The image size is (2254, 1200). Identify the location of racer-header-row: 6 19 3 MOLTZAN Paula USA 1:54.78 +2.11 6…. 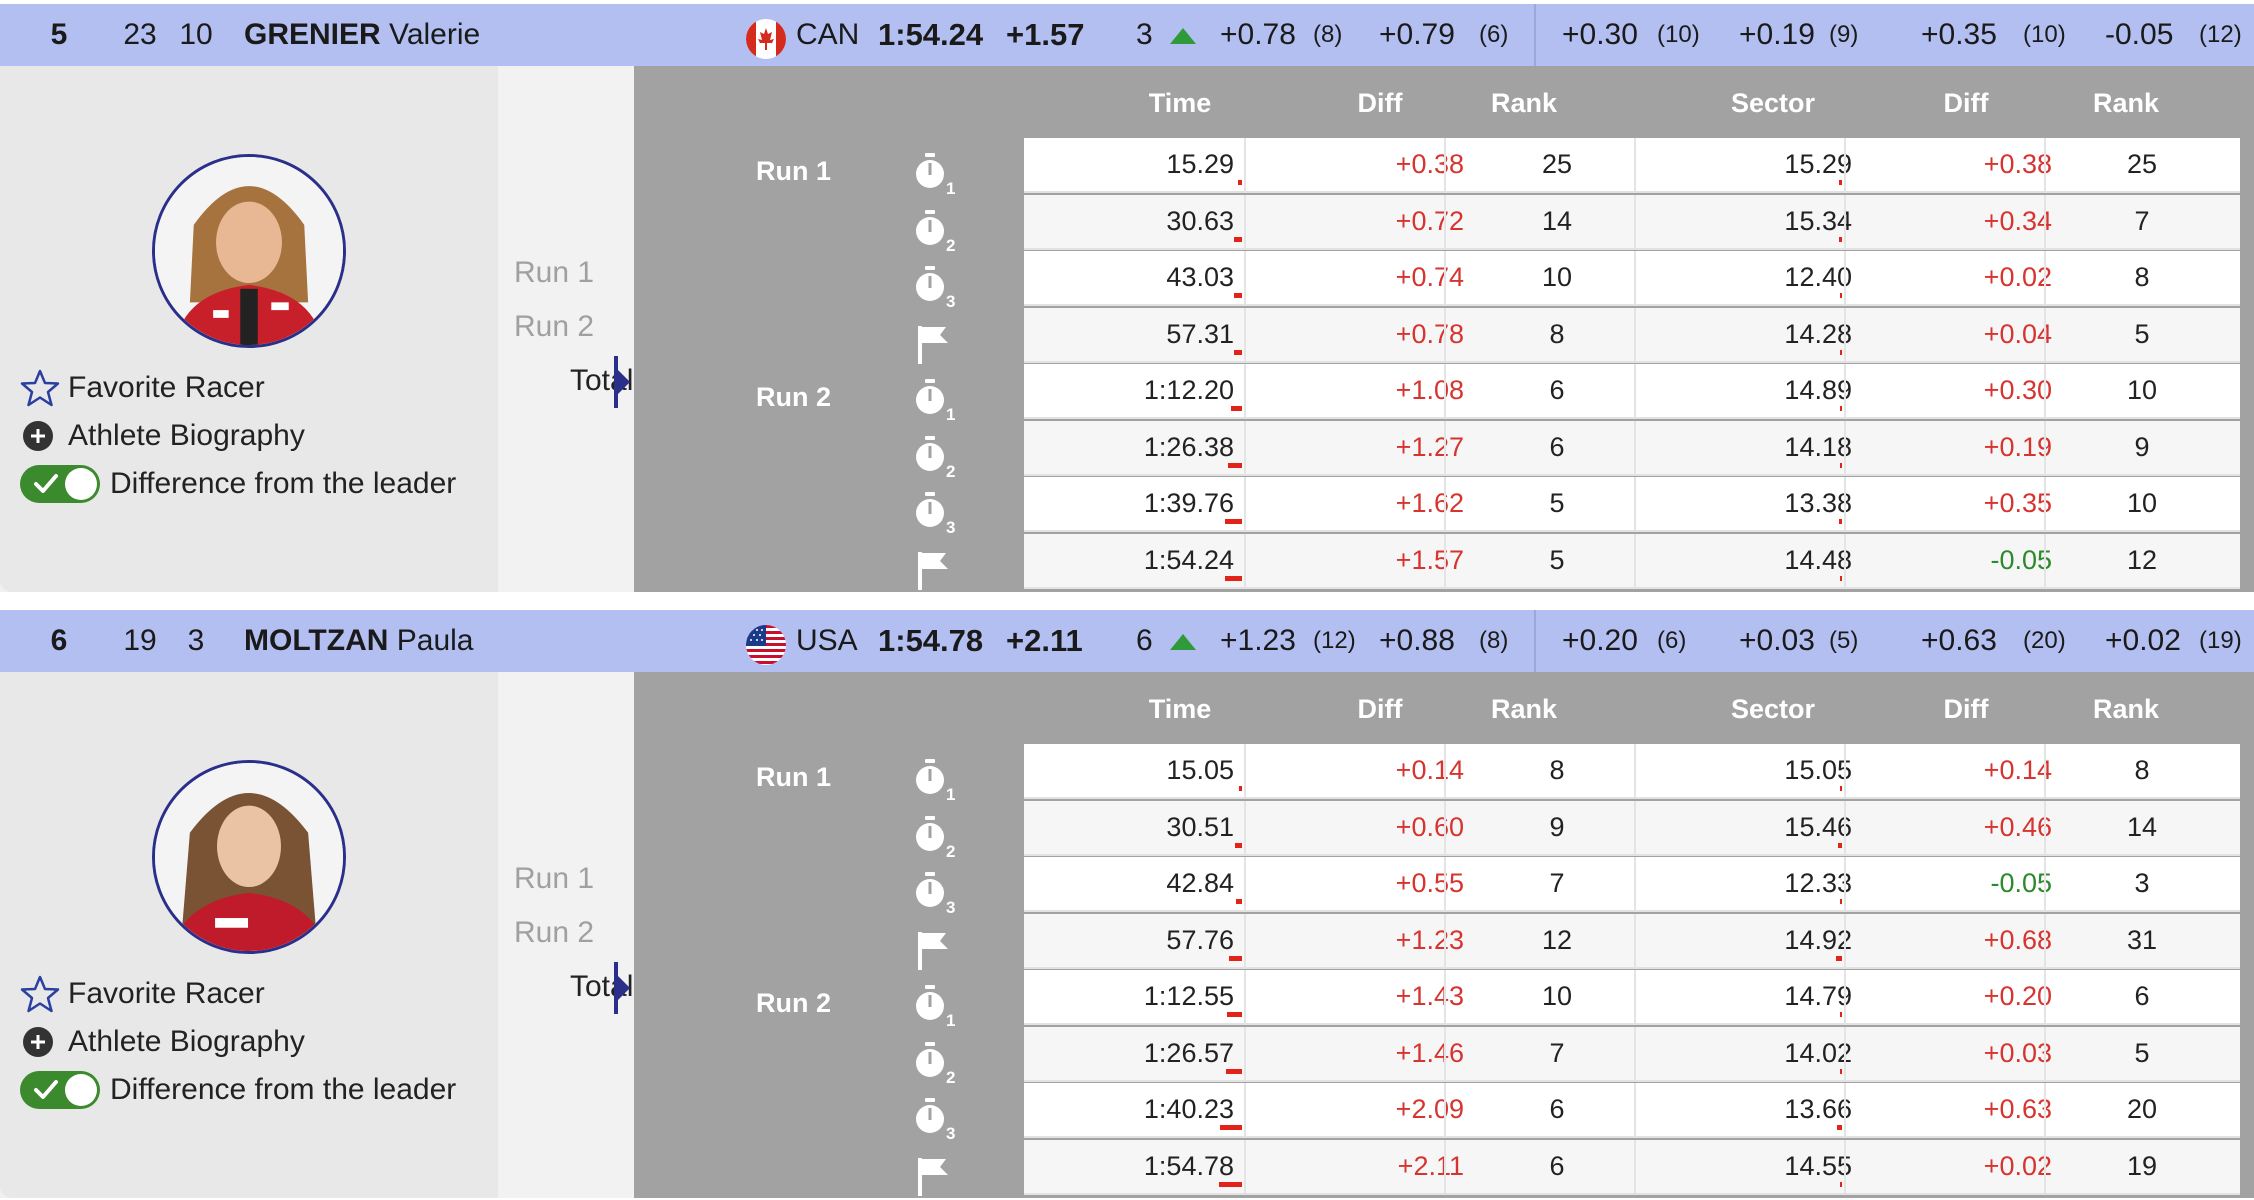
(1127, 641).